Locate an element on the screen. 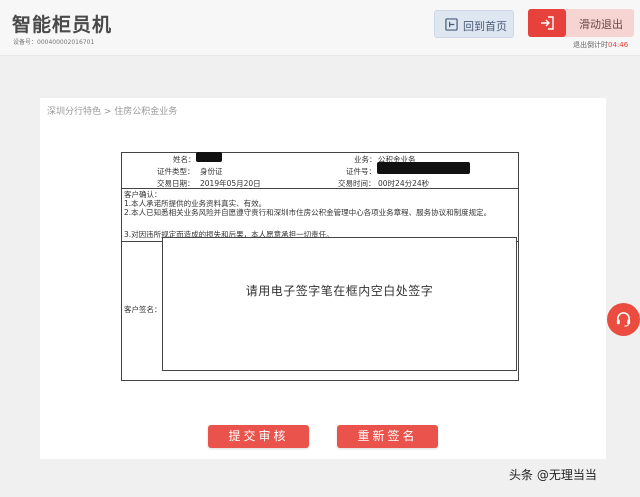  headset-icon is located at coordinates (623, 319).